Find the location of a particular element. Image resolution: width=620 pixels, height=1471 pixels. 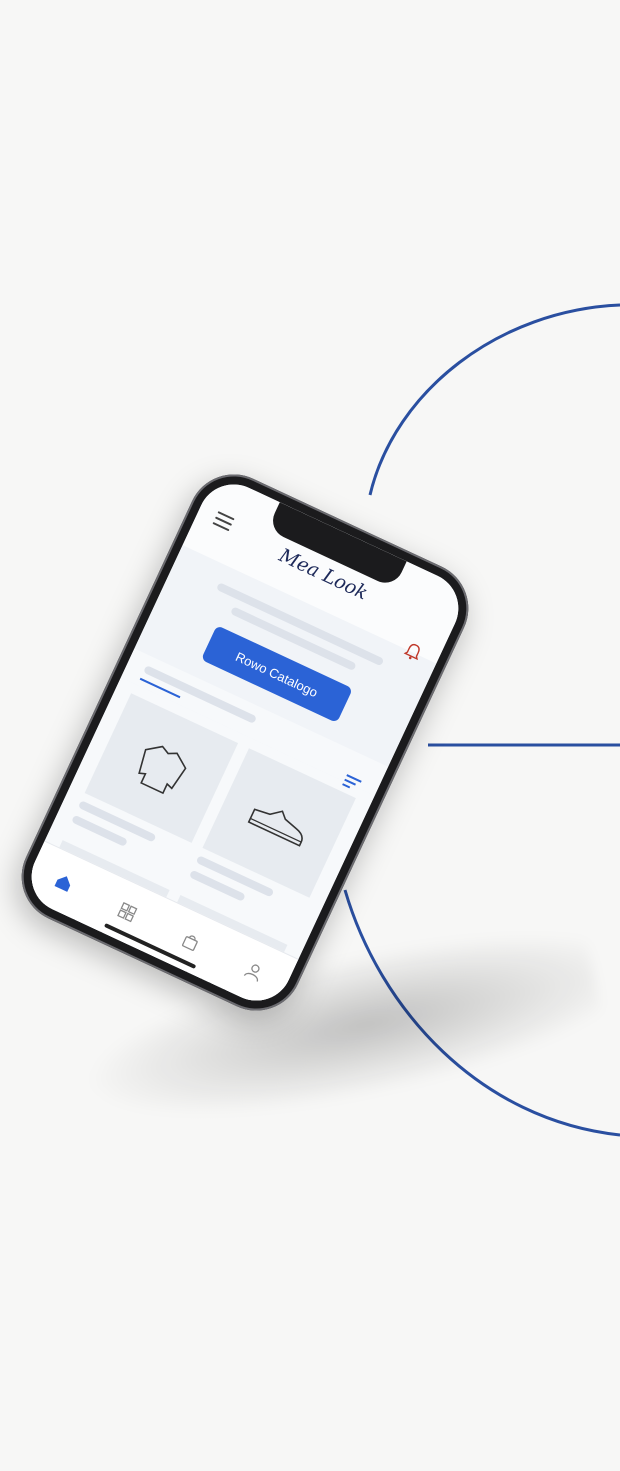

profile-icon is located at coordinates (251, 973).